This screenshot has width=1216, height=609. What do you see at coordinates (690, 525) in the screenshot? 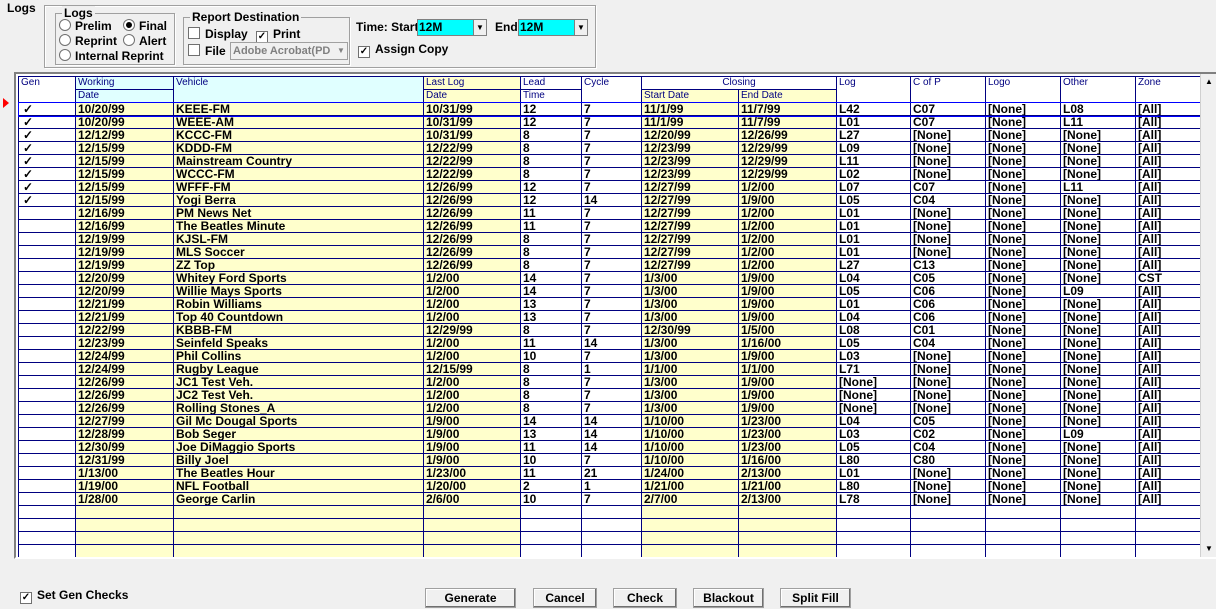
I see `start-date-cell` at bounding box center [690, 525].